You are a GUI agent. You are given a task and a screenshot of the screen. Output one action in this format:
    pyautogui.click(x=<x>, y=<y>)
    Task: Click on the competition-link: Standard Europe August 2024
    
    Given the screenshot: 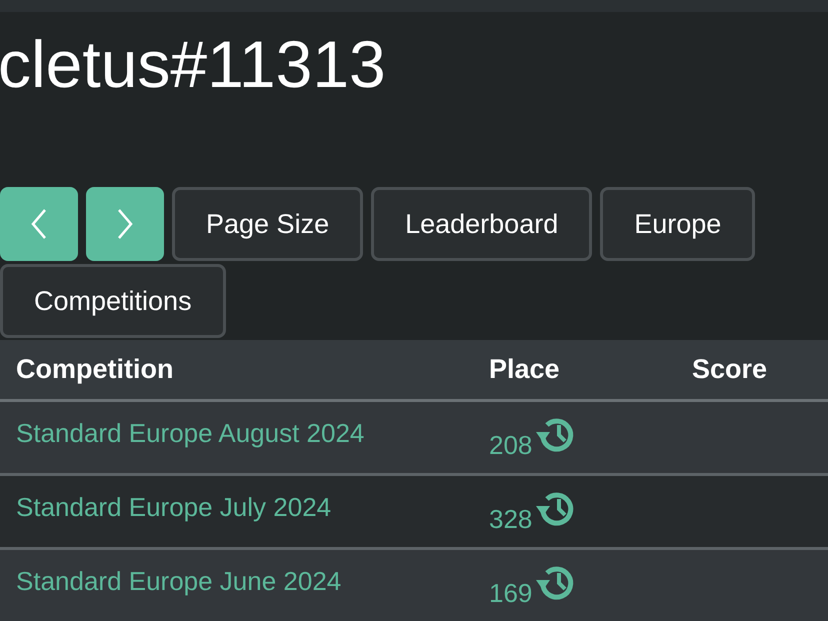 What is the action you would take?
    pyautogui.click(x=190, y=433)
    